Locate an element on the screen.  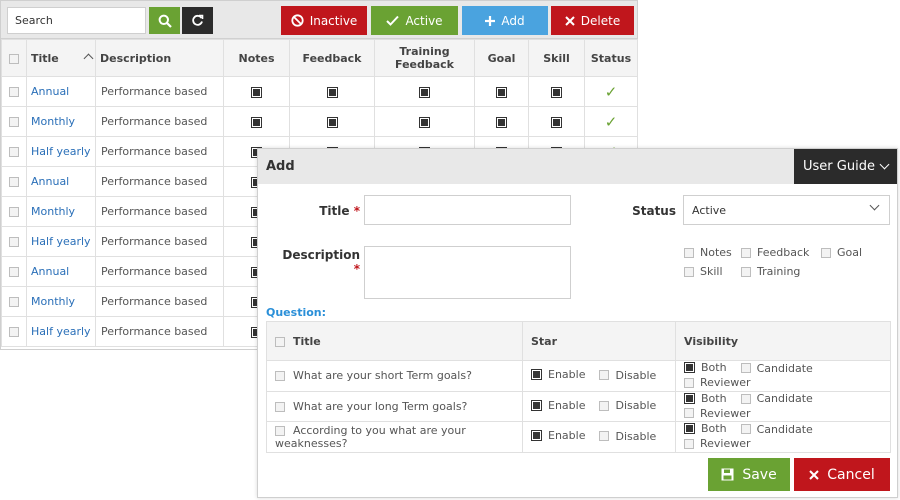
opt-feedback: Feedback is located at coordinates (775, 252).